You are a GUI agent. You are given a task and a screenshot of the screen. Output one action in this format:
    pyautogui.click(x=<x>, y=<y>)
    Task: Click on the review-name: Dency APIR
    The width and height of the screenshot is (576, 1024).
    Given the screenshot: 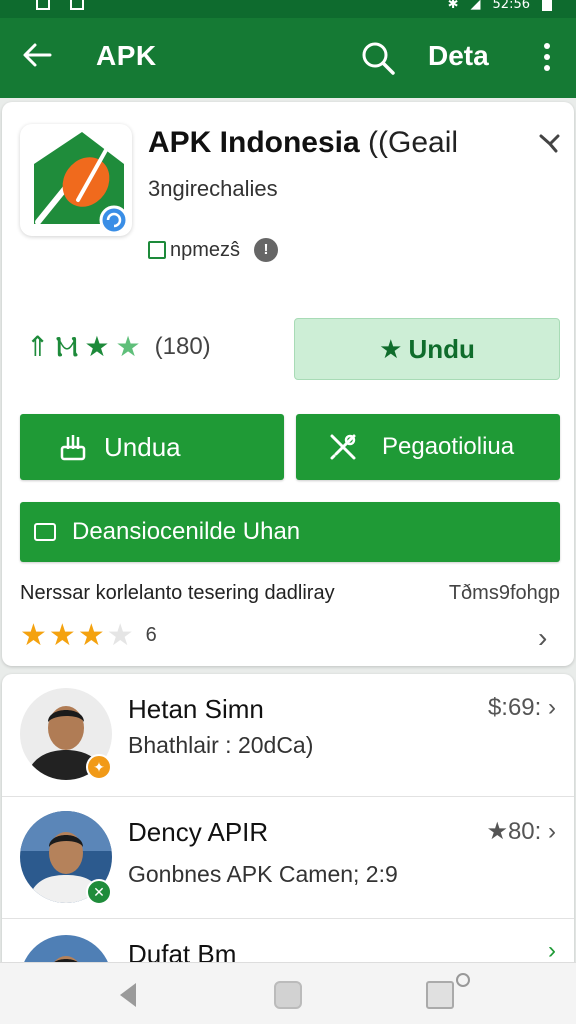 What is the action you would take?
    pyautogui.click(x=198, y=832)
    